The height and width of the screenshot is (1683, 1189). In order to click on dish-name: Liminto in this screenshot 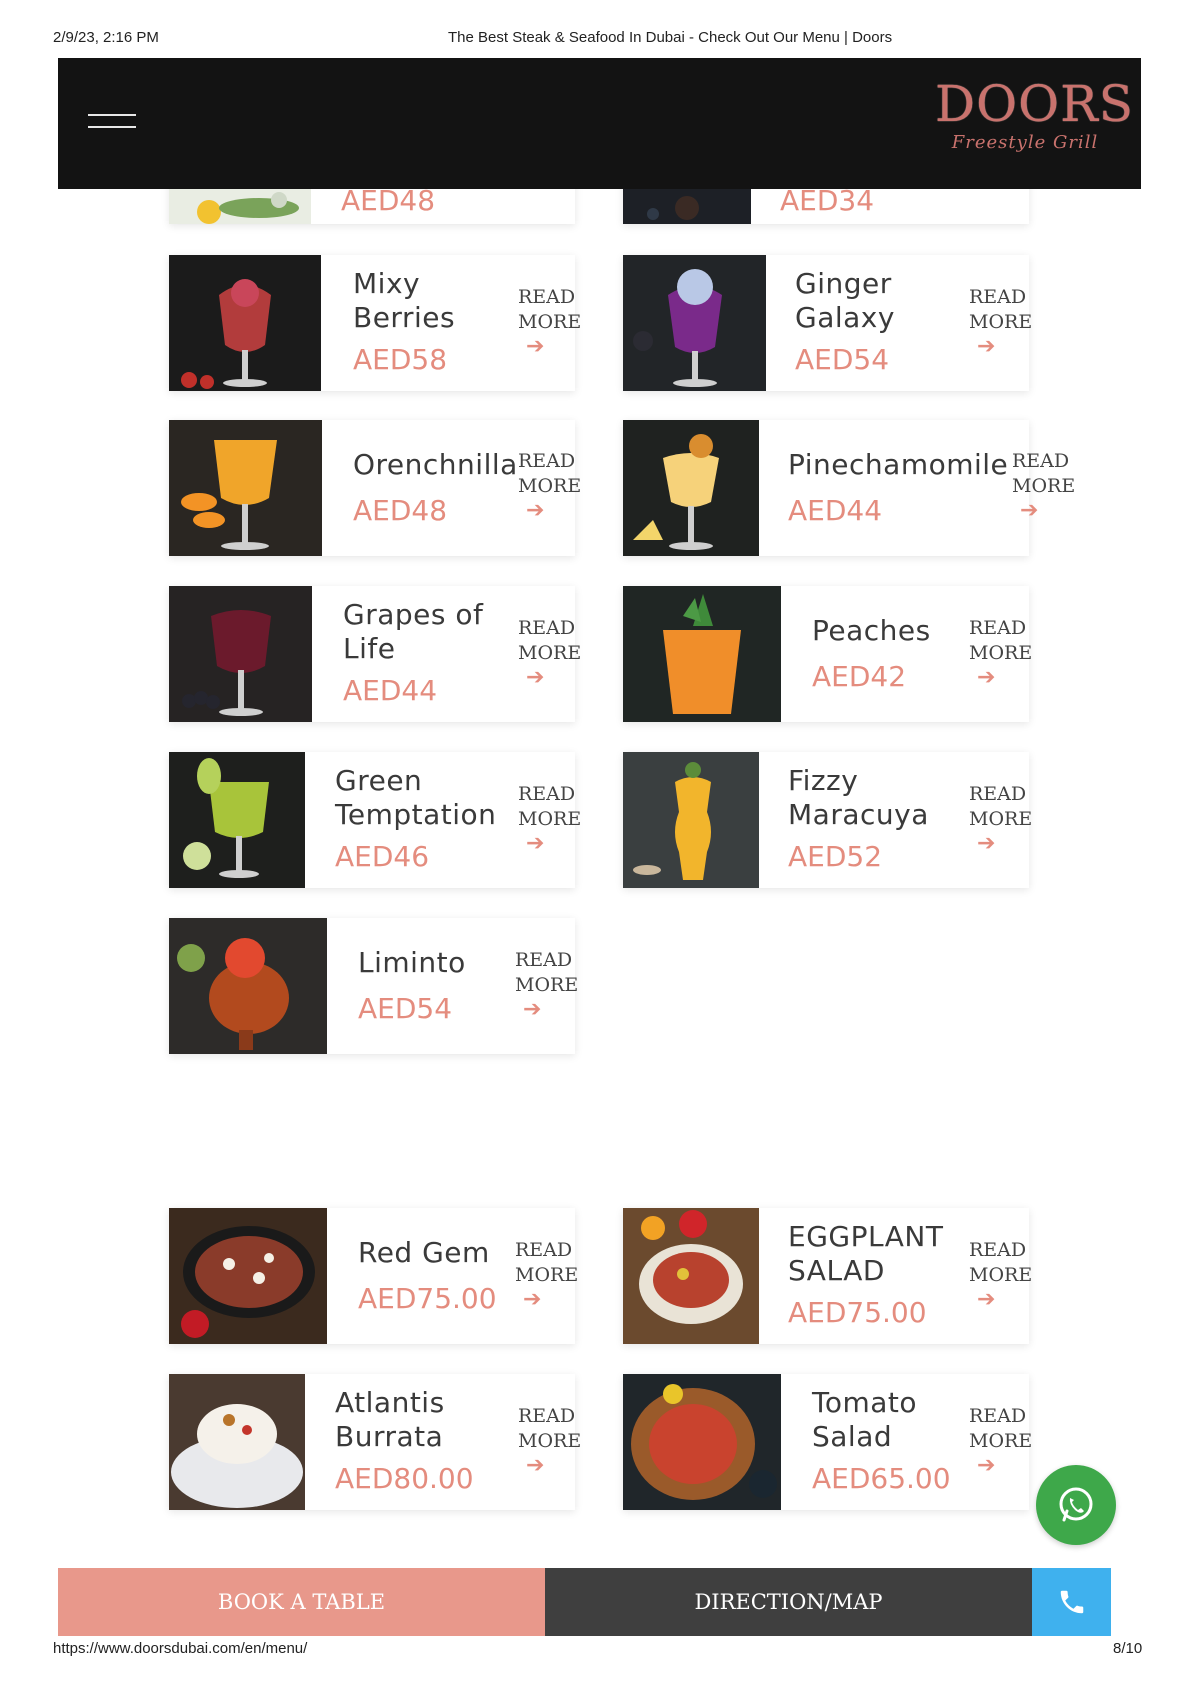, I will do `click(412, 962)`.